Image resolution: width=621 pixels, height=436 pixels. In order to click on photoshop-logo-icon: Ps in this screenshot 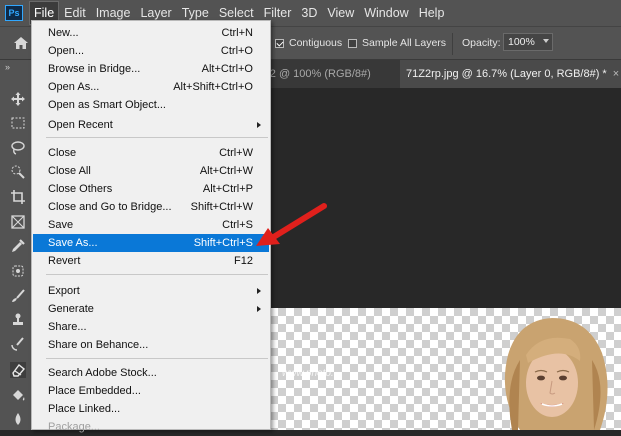, I will do `click(14, 13)`.